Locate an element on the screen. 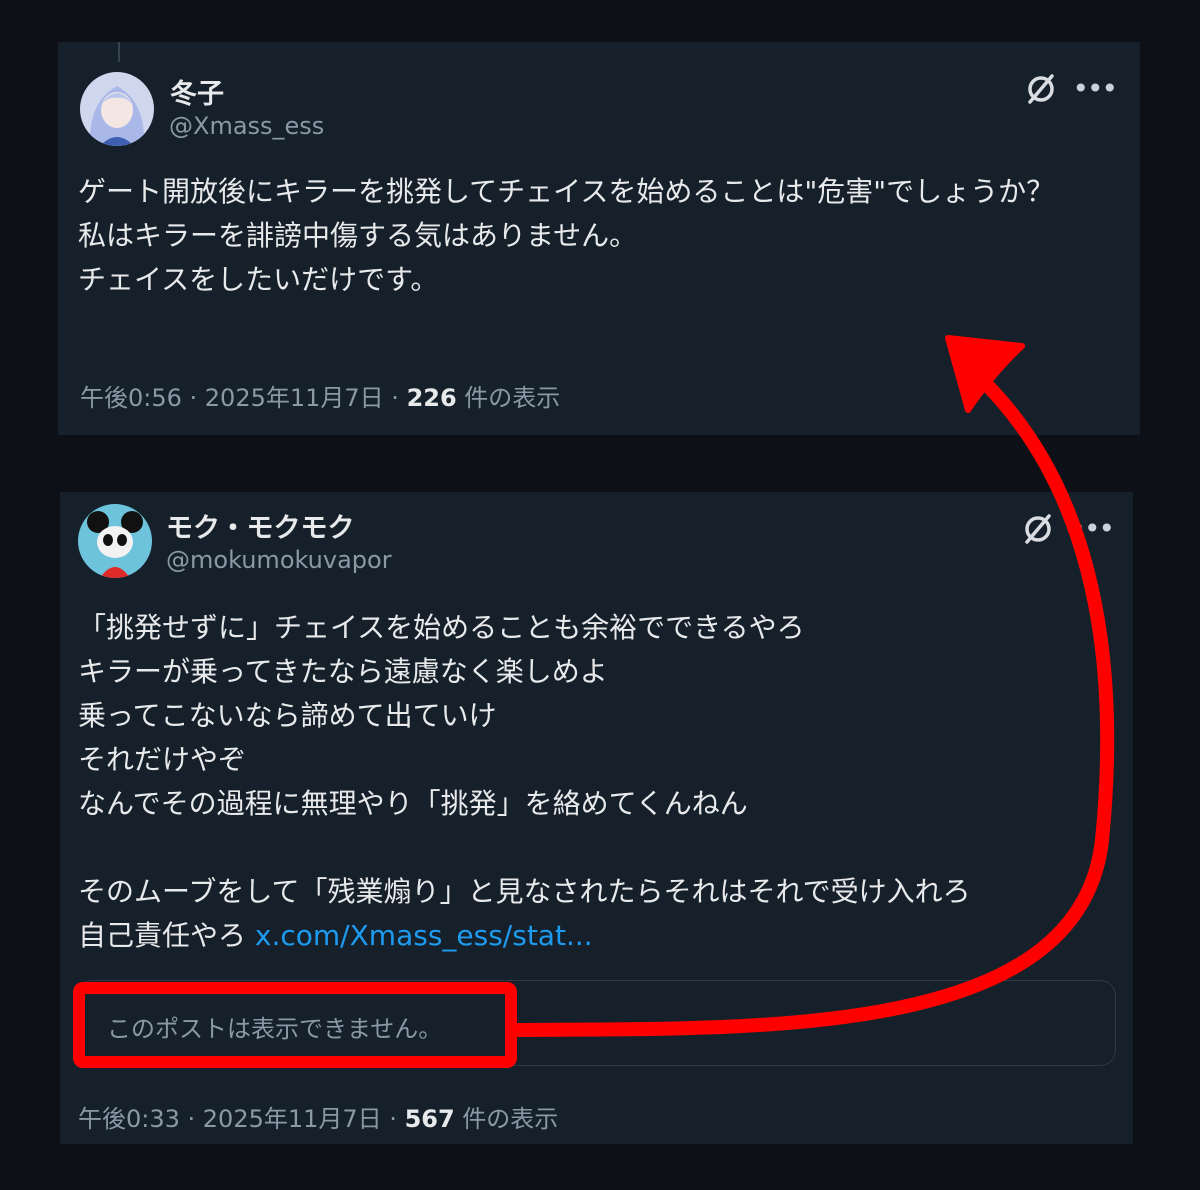  view-count: 226 is located at coordinates (431, 398).